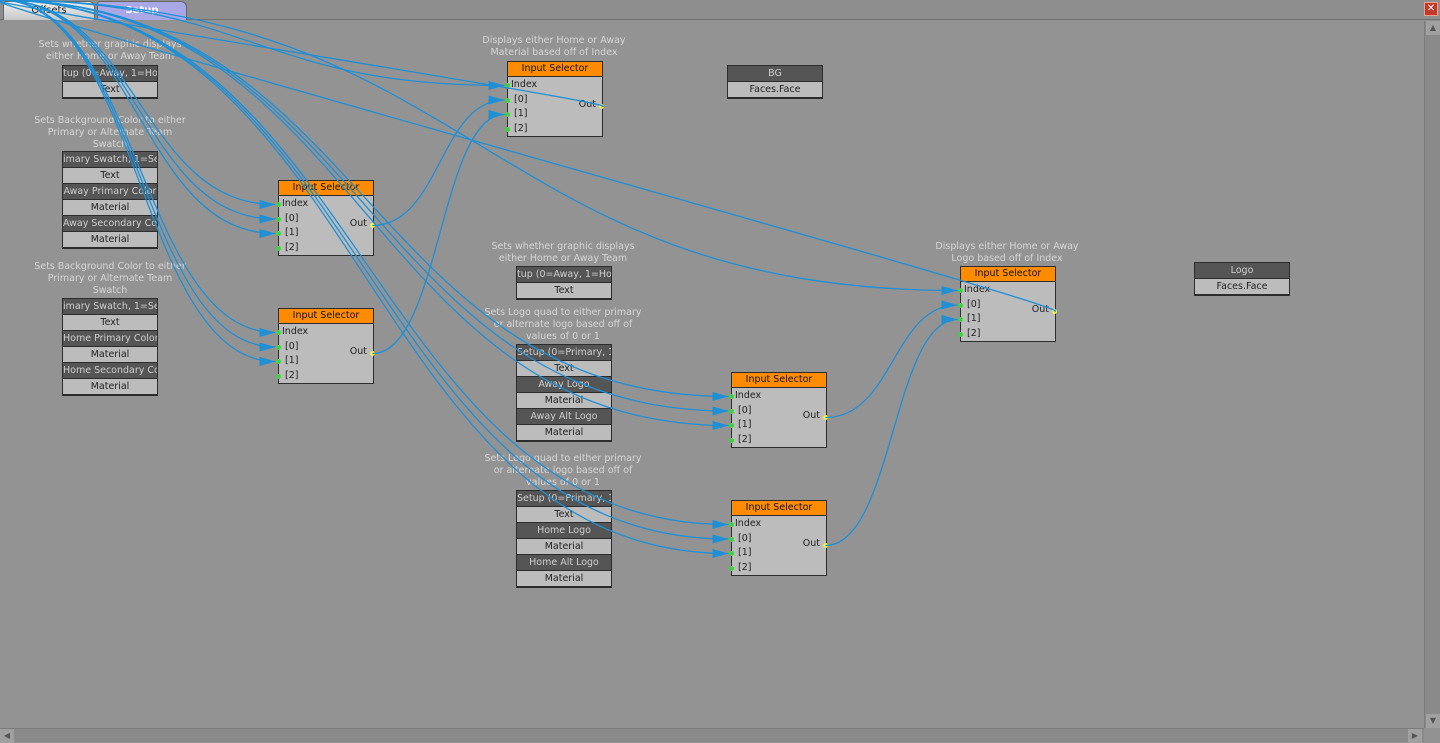 This screenshot has height=743, width=1440. What do you see at coordinates (1433, 721) in the screenshot?
I see `scroll-down-icon: ▼` at bounding box center [1433, 721].